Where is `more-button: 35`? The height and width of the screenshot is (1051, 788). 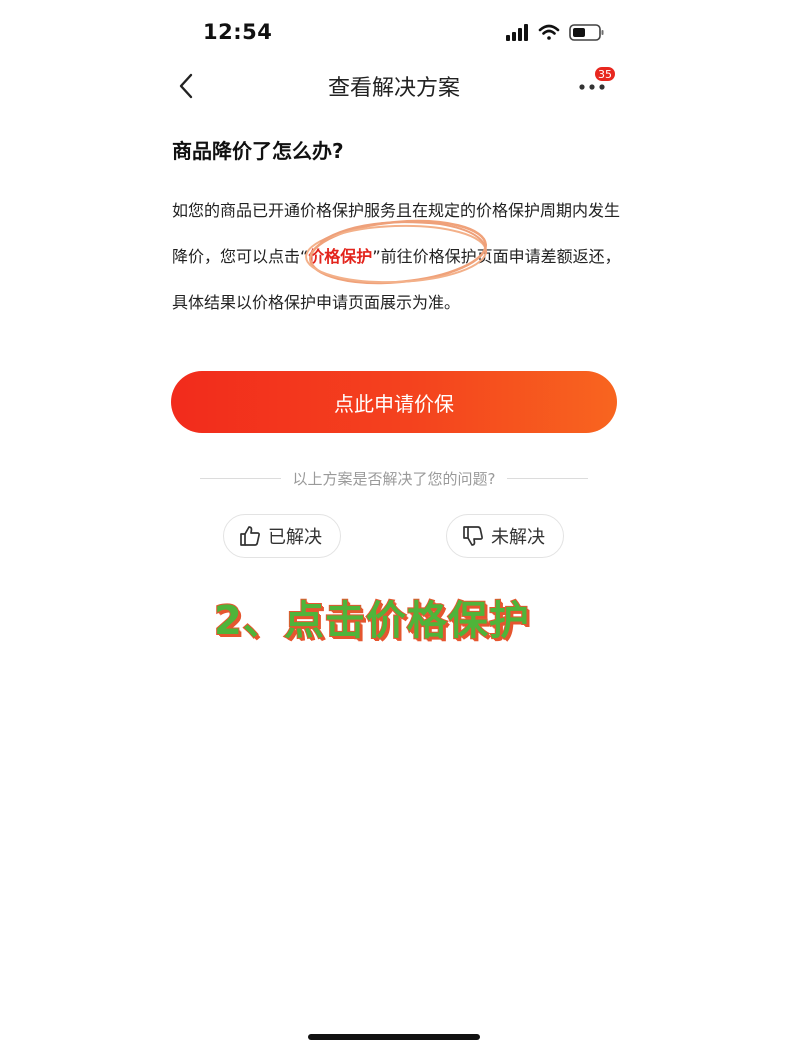 more-button: 35 is located at coordinates (594, 84).